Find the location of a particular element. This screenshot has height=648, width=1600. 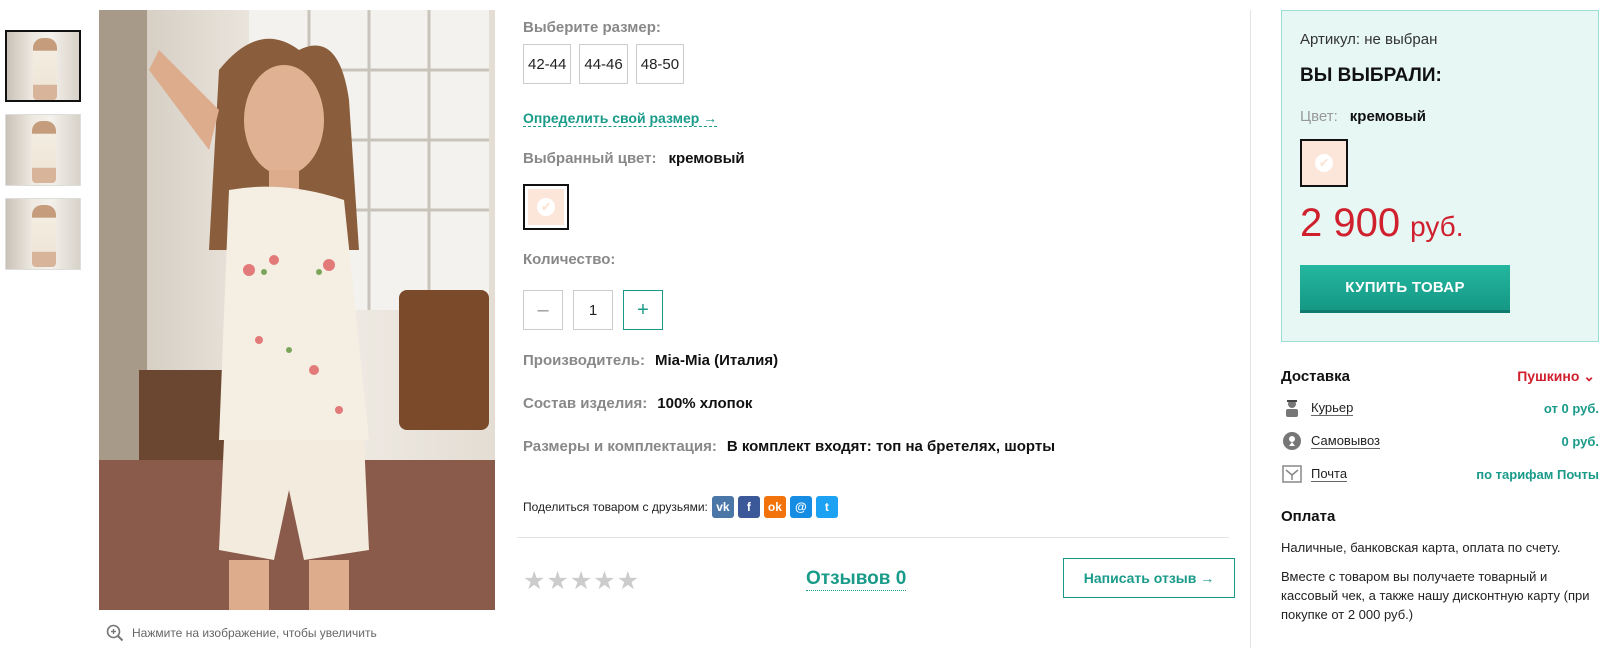

city-selector: Пушкино ⌄ is located at coordinates (1556, 376).